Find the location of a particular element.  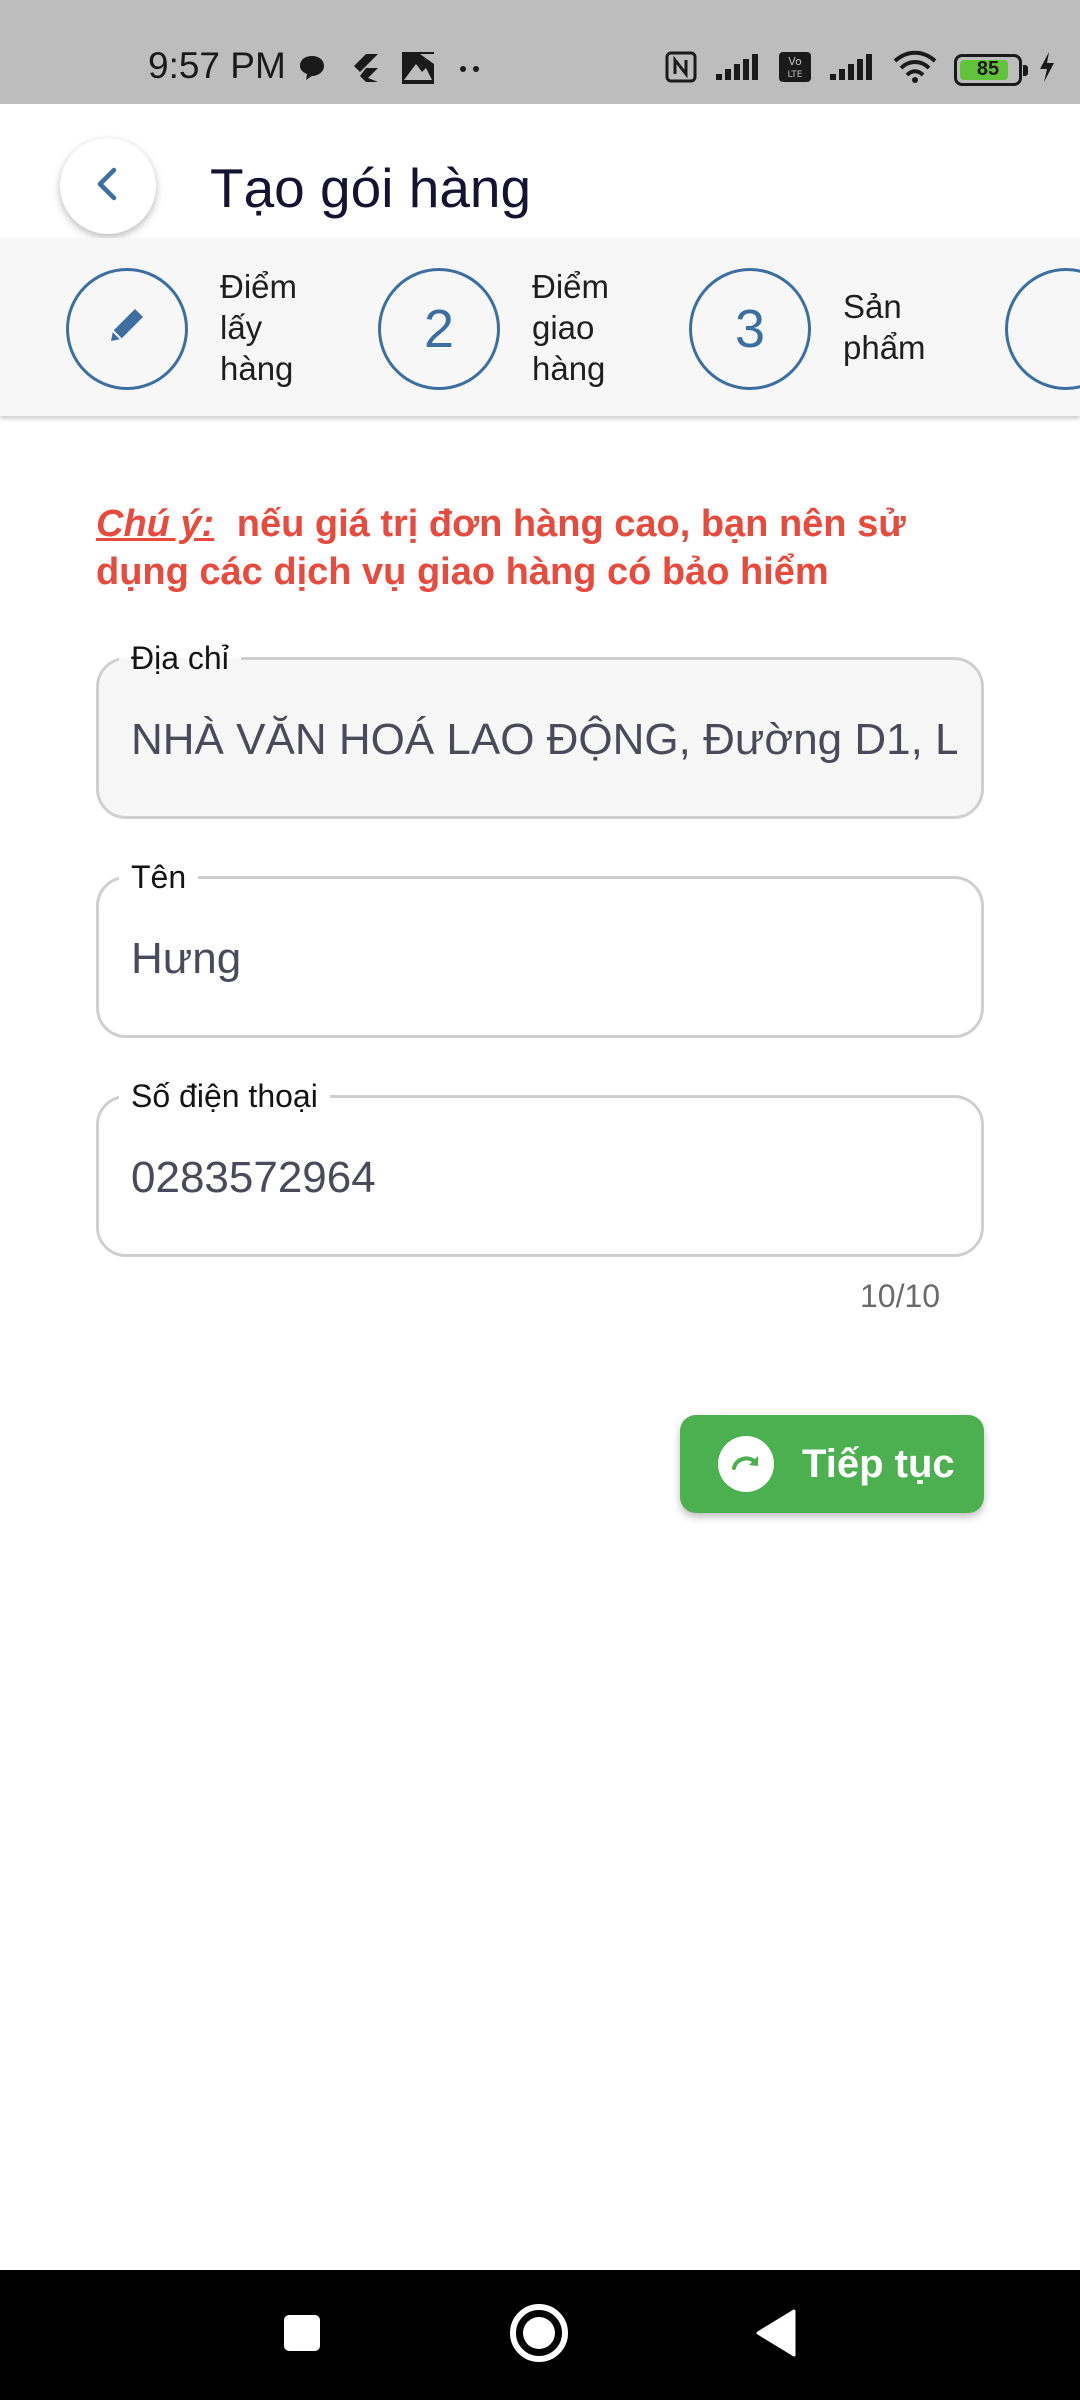

svg-text: LTE is located at coordinates (795, 75).